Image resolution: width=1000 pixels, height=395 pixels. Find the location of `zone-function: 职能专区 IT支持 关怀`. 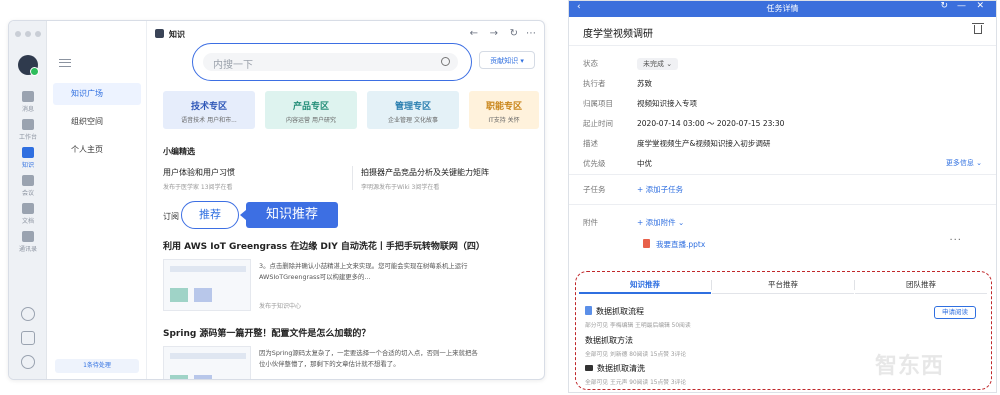

zone-function: 职能专区 IT支持 关怀 is located at coordinates (504, 110).